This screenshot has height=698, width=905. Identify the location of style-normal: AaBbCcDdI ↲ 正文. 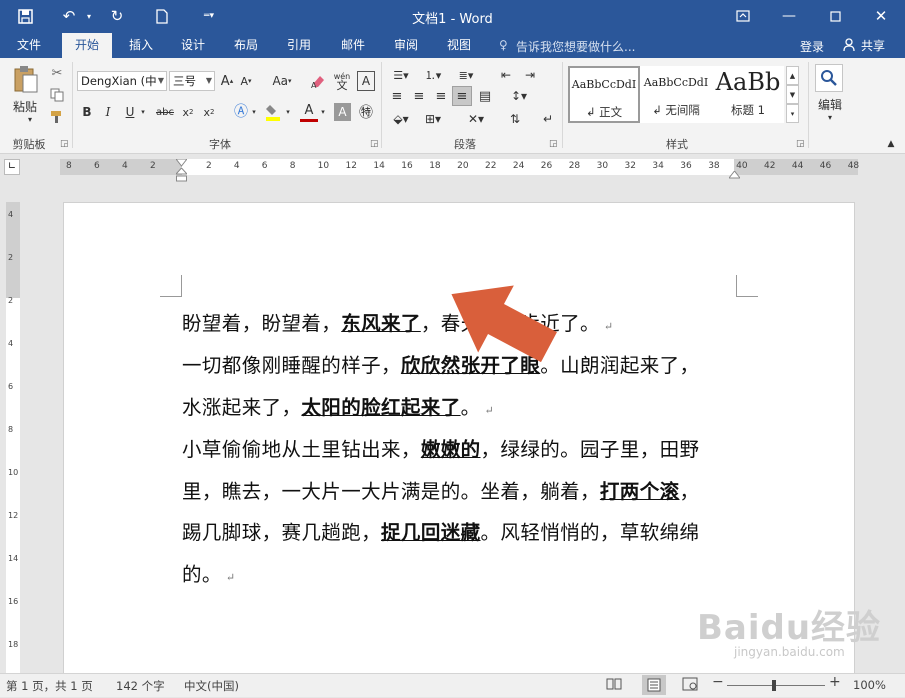
(604, 94).